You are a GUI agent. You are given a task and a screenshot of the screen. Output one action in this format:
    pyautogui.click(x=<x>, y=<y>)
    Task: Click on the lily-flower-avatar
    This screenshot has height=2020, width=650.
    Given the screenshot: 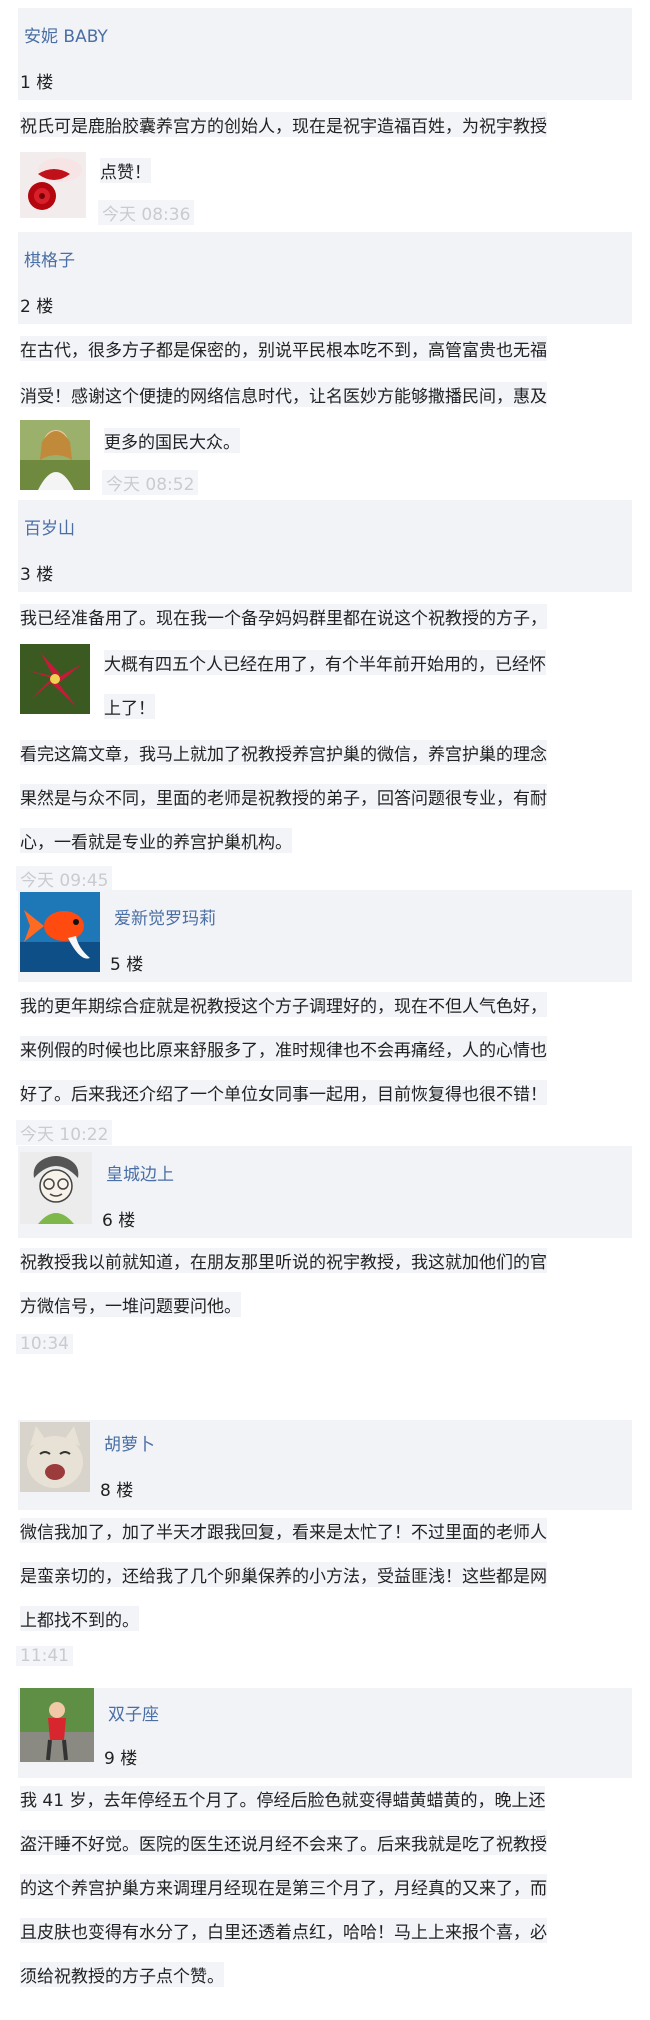 What is the action you would take?
    pyautogui.click(x=55, y=679)
    